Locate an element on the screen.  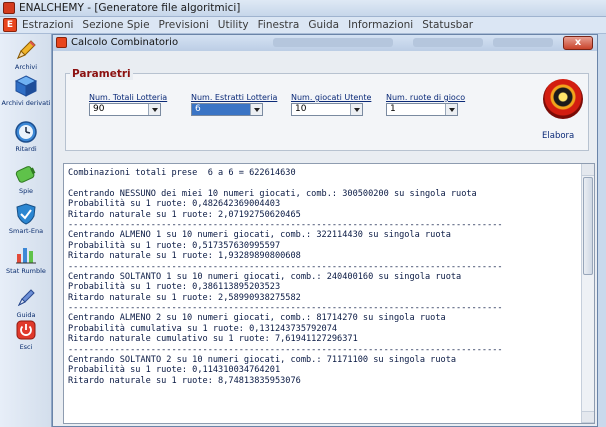
vertical-scrollbar is located at coordinates (587, 293).